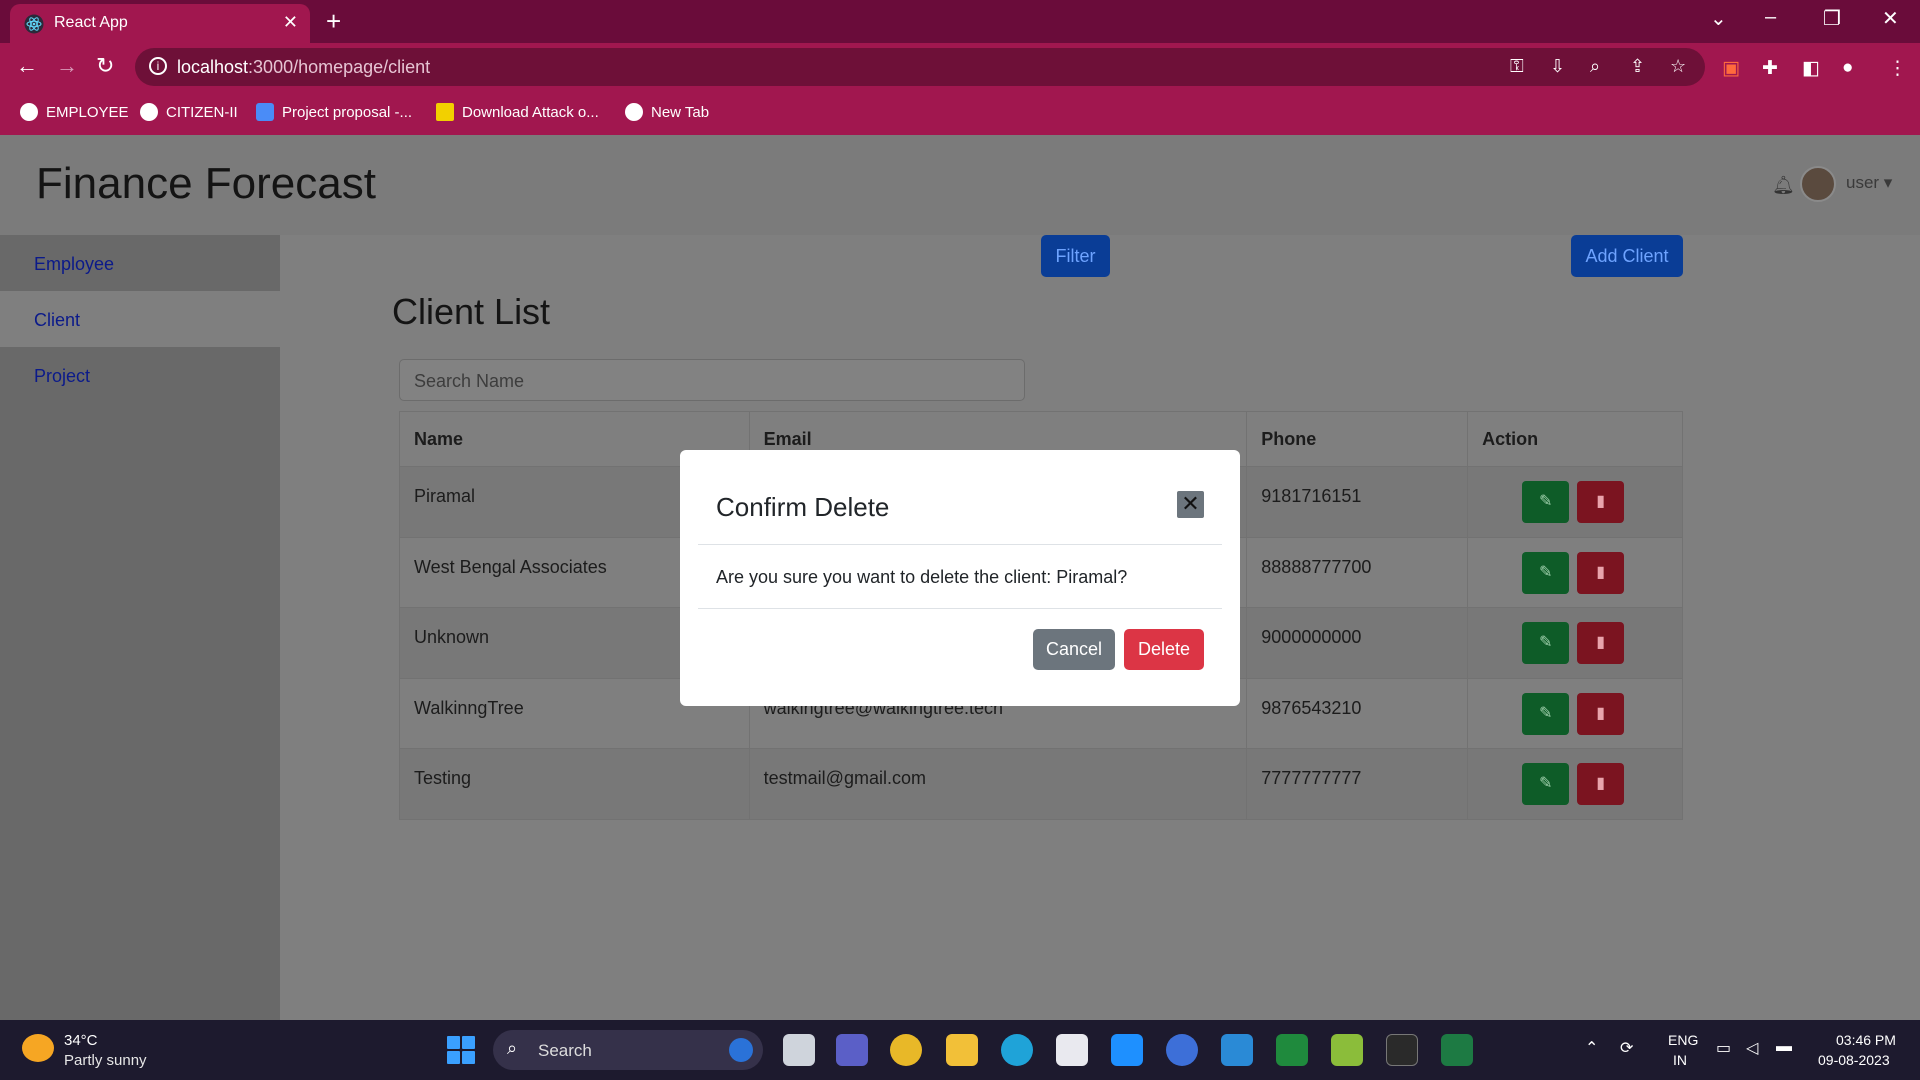  Describe the element at coordinates (1595, 66) in the screenshot. I see `zoom-icon: ⌕` at that location.